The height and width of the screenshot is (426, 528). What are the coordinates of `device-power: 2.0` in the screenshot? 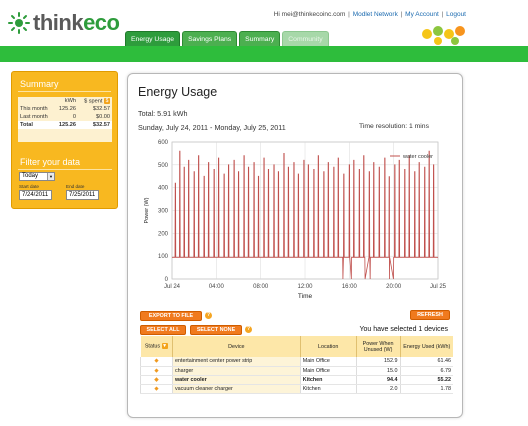 It's located at (378, 389).